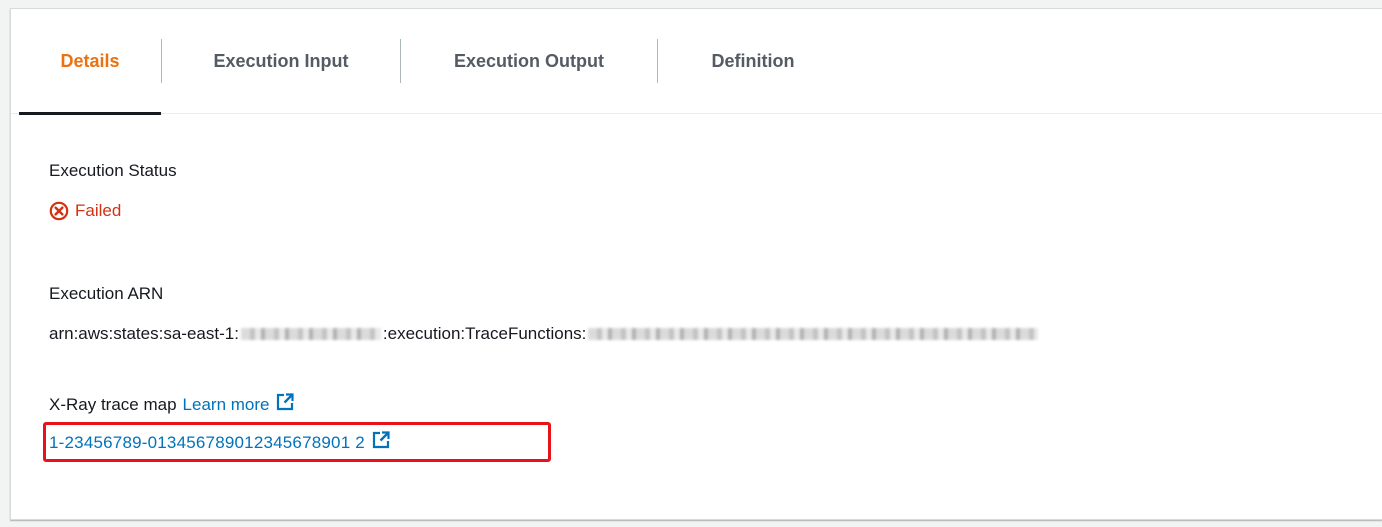 The image size is (1382, 527). What do you see at coordinates (310, 334) in the screenshot?
I see `redacted-account-id` at bounding box center [310, 334].